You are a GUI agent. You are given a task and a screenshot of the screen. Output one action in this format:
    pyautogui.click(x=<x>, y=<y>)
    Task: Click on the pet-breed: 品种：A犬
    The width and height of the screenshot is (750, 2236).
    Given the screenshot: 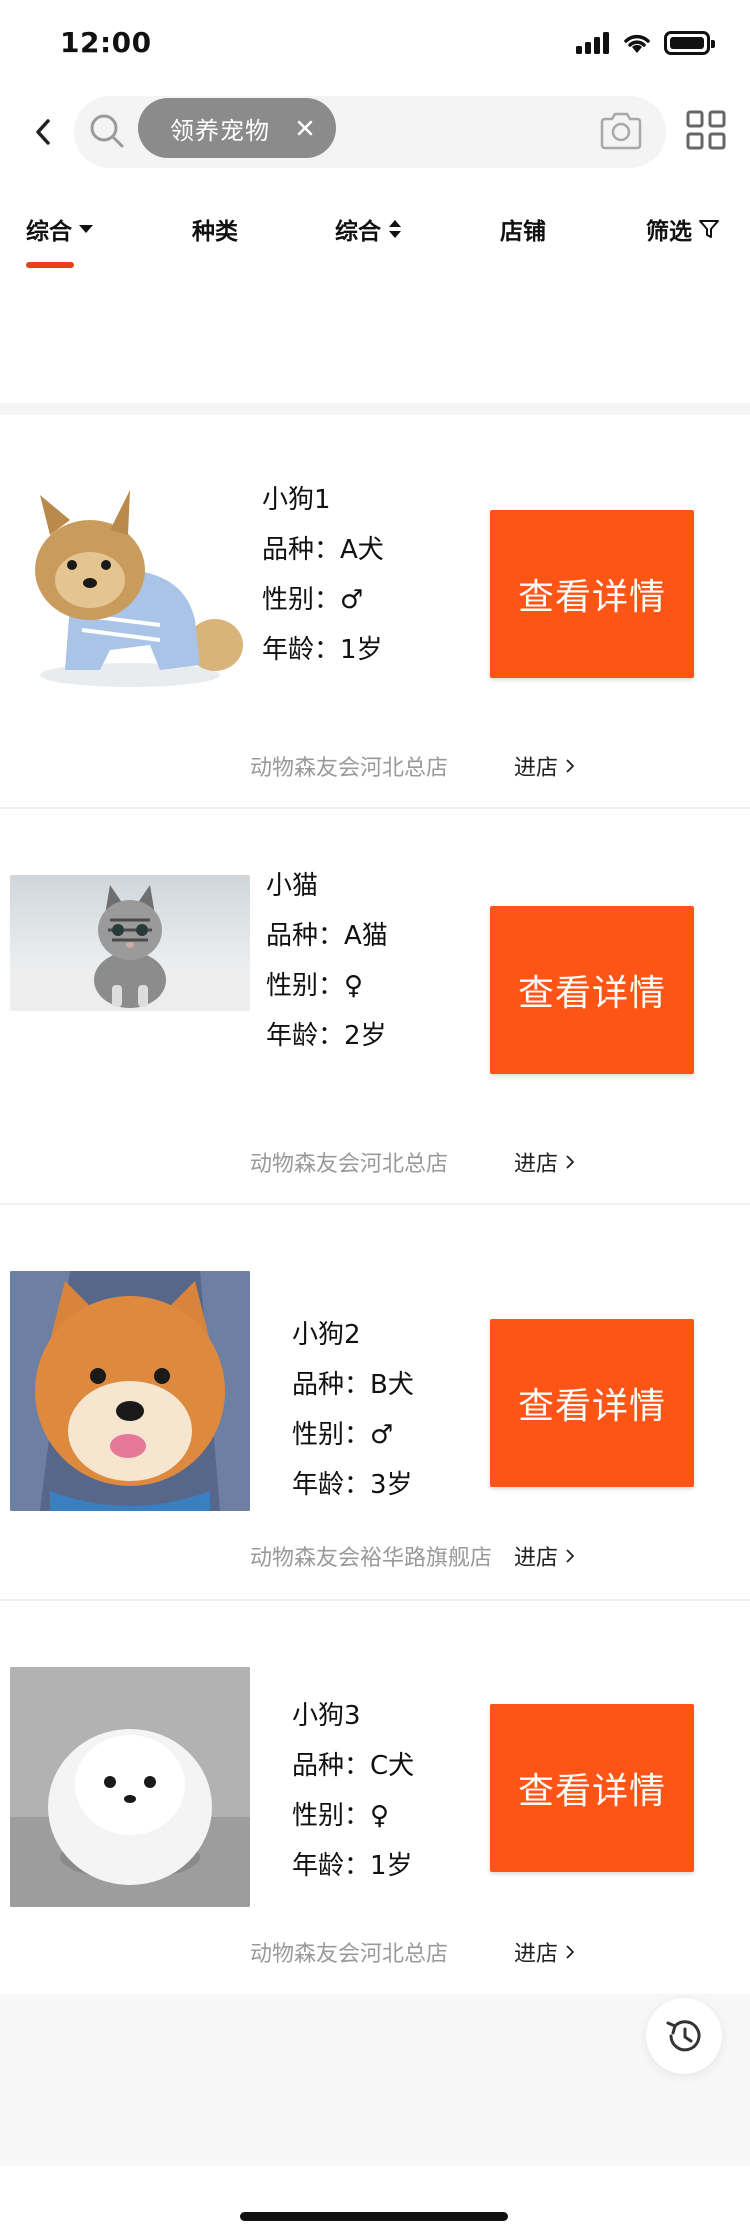 What is the action you would take?
    pyautogui.click(x=323, y=550)
    